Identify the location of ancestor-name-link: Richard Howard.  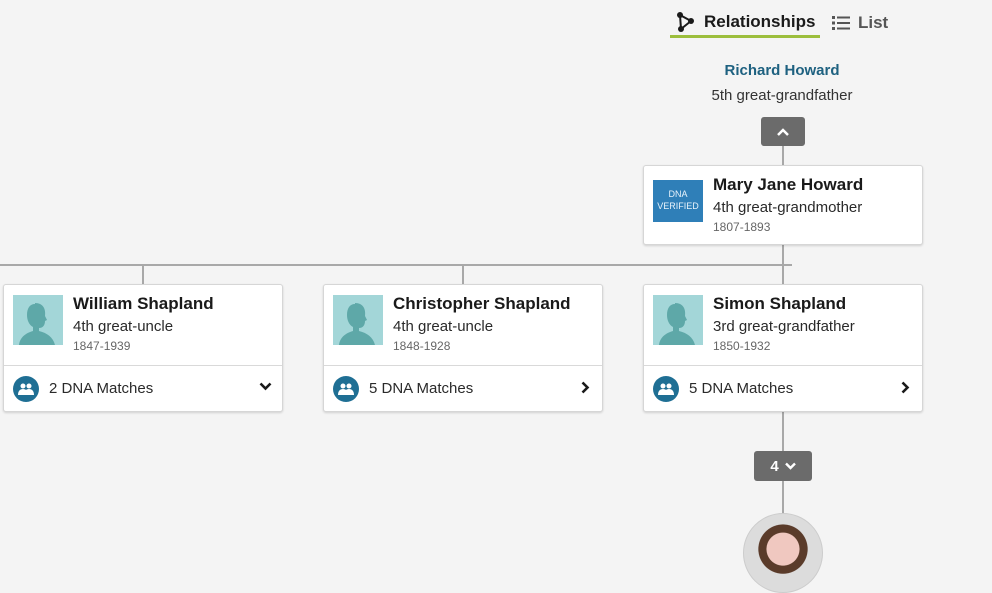
(782, 70).